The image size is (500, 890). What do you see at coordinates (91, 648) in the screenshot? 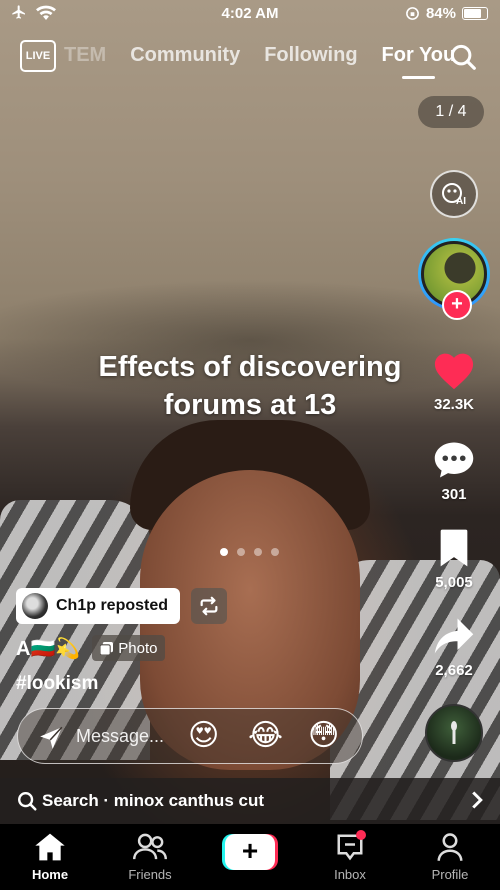
I see `author-row: A🇧🇬💫 Photo` at bounding box center [91, 648].